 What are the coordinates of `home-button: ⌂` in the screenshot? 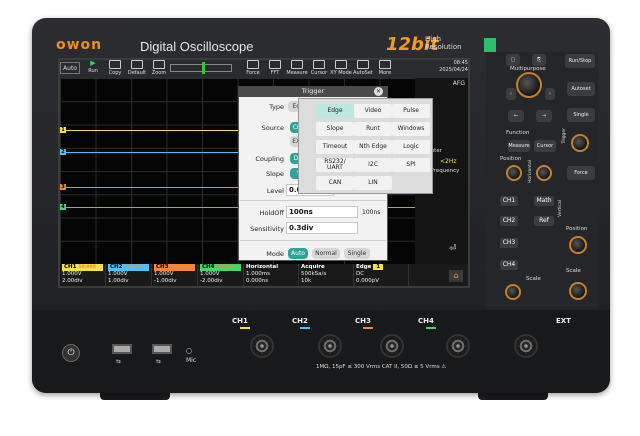 It's located at (456, 276).